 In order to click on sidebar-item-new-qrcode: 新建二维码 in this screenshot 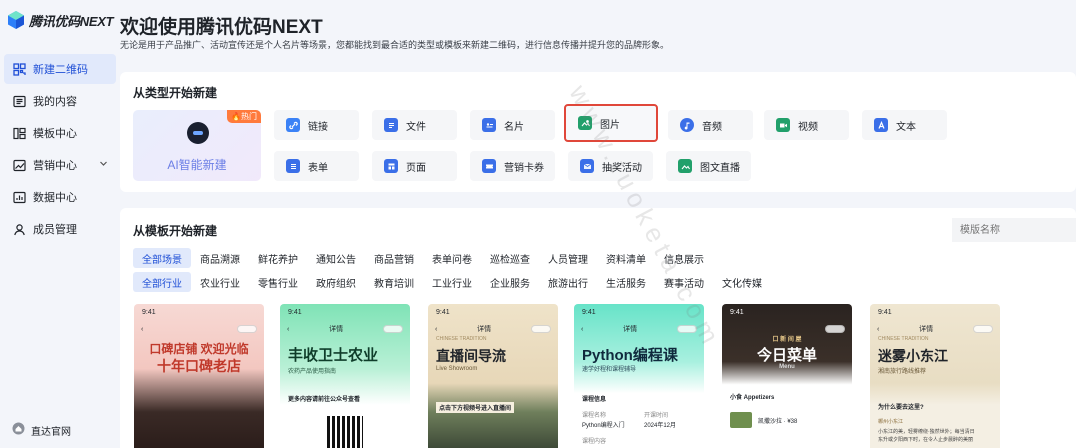, I will do `click(60, 69)`.